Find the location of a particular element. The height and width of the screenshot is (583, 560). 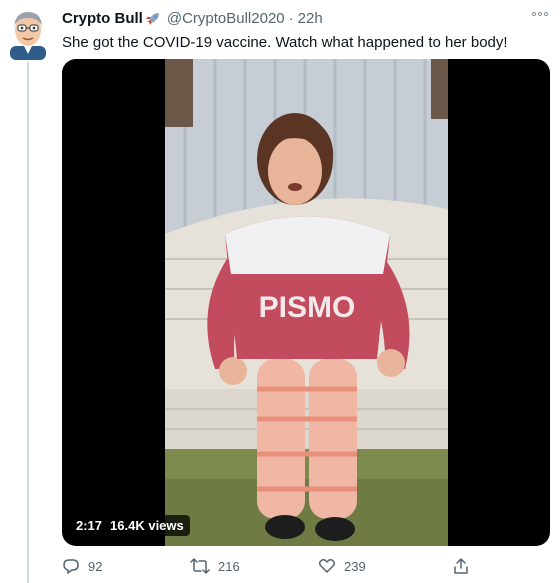

avatar is located at coordinates (28, 34).